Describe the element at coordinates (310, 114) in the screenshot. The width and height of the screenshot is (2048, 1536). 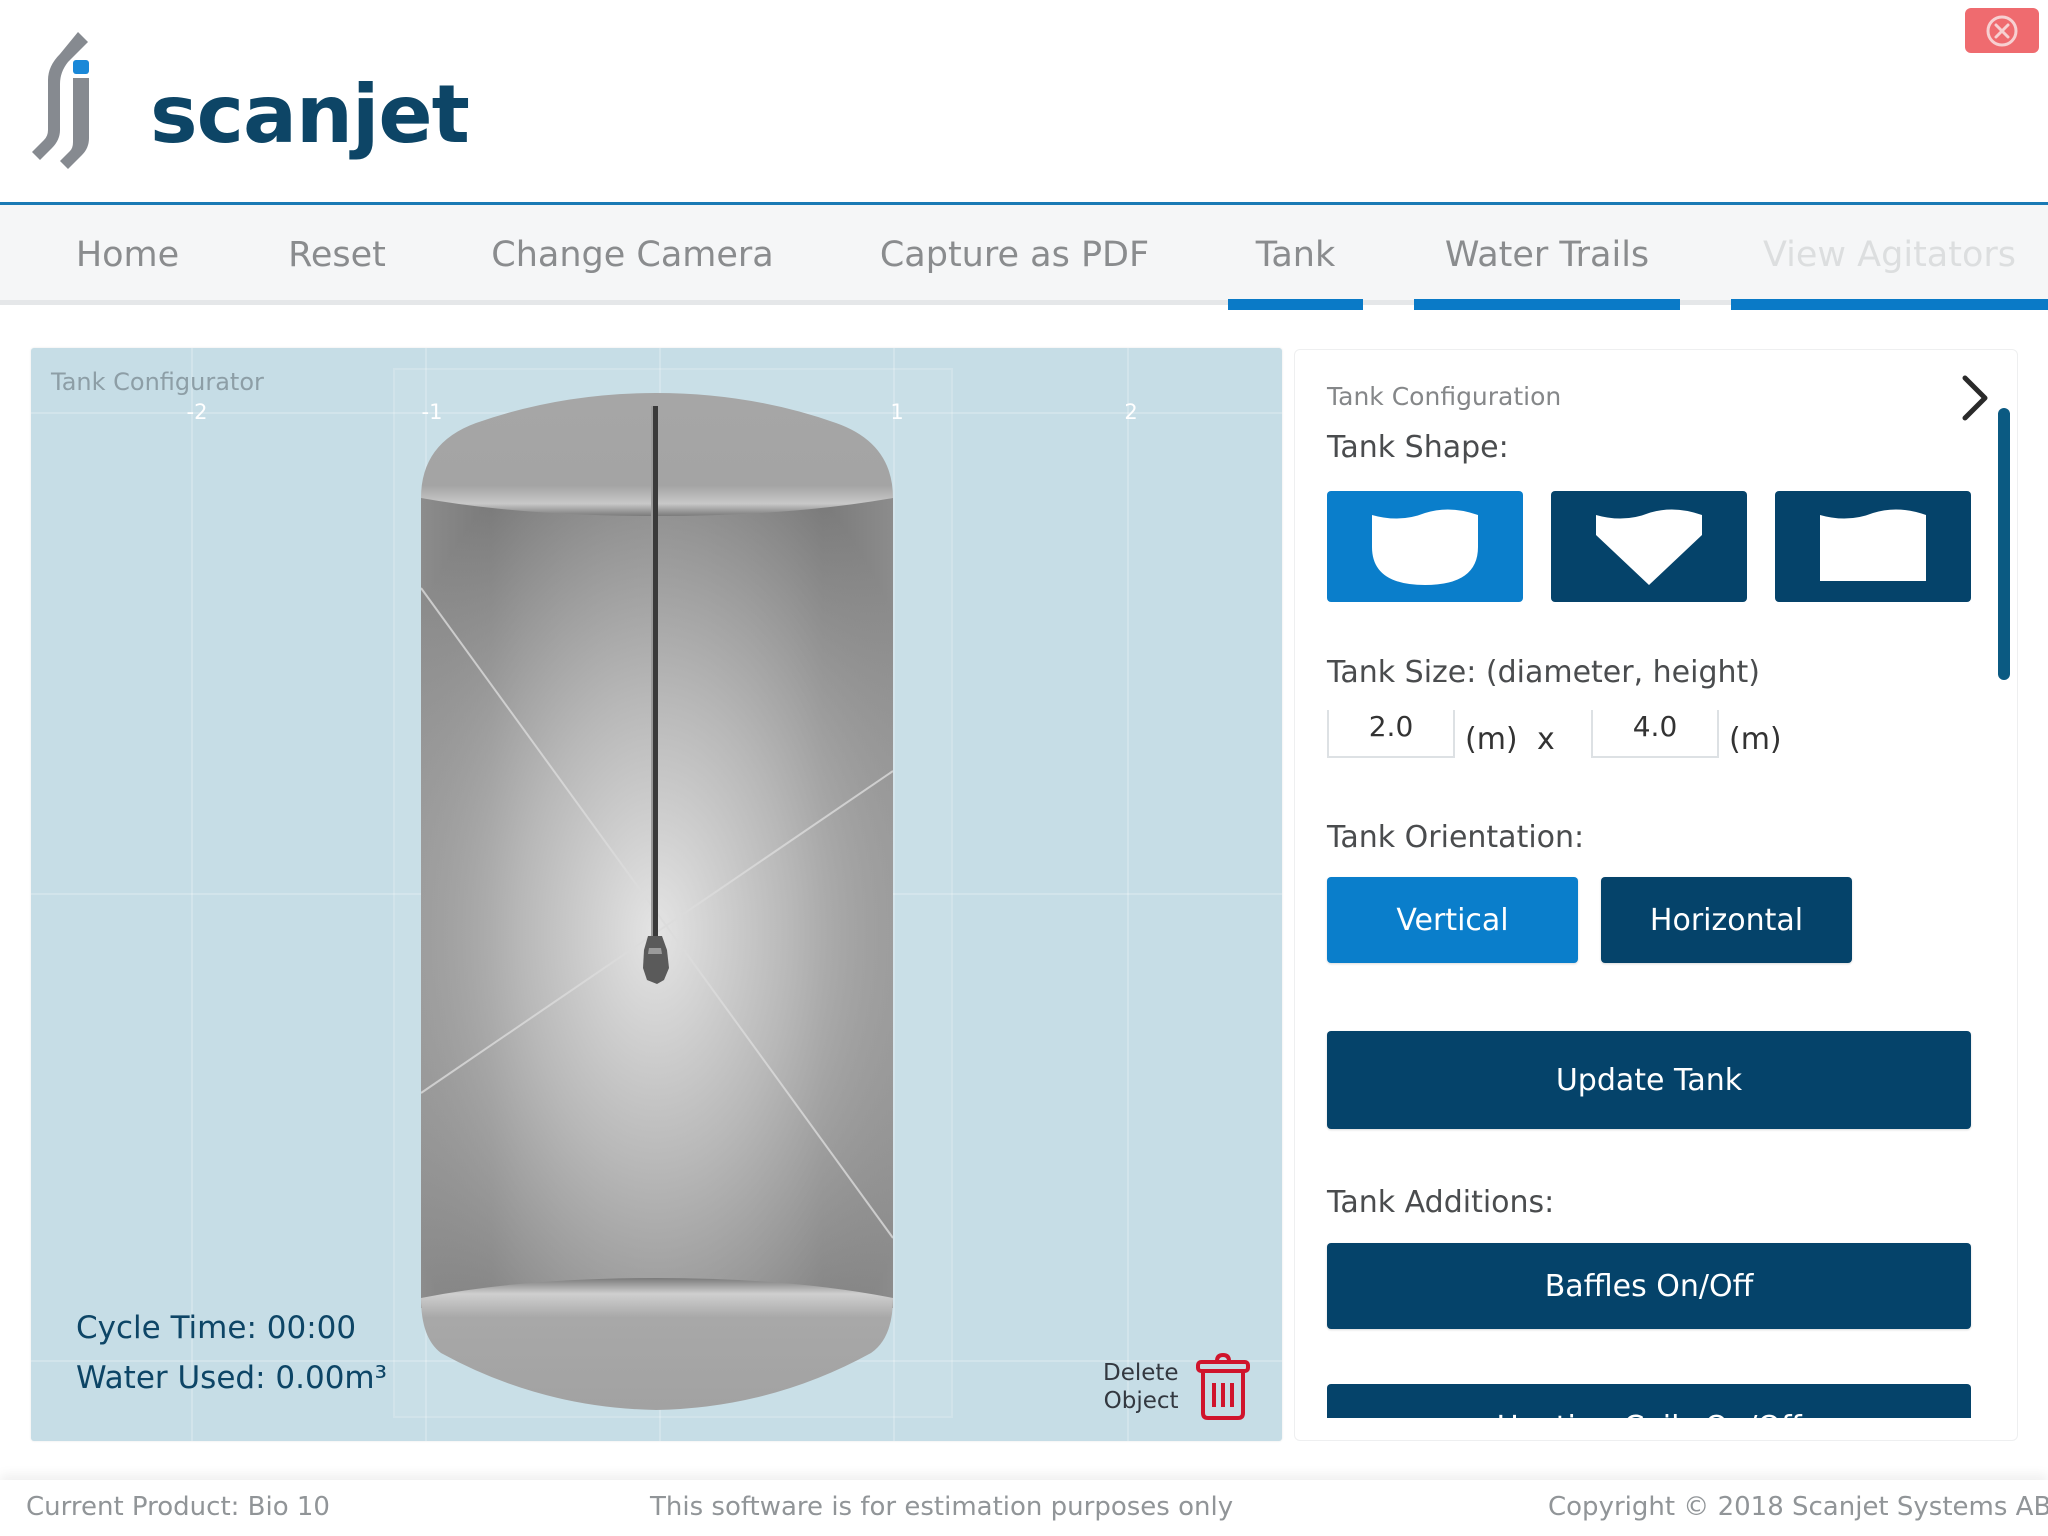
I see `brand-name: scanjet` at that location.